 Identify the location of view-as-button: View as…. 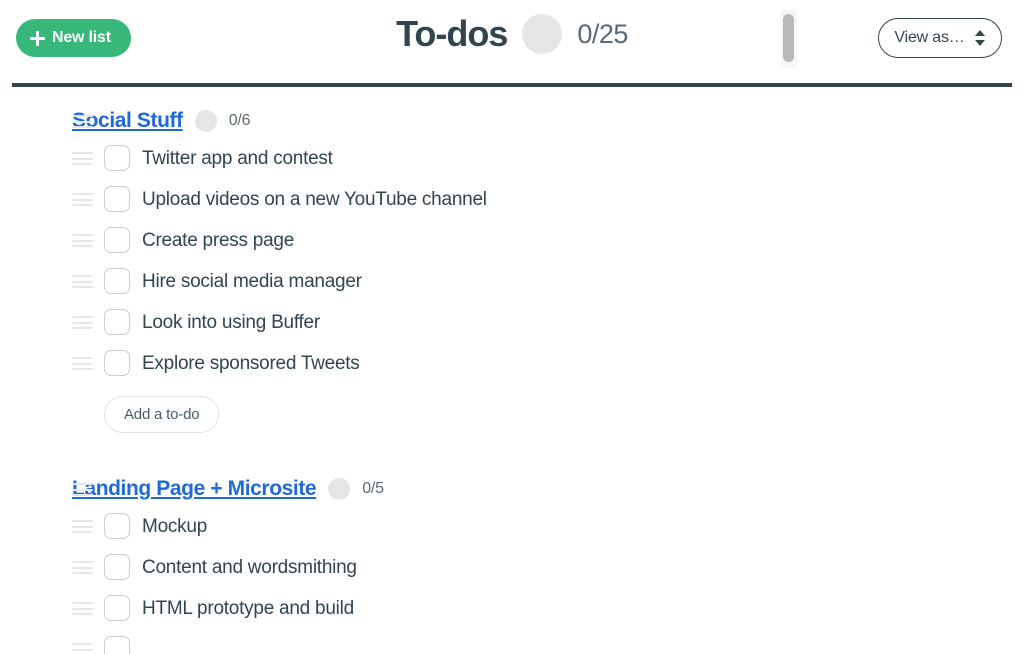
(940, 38).